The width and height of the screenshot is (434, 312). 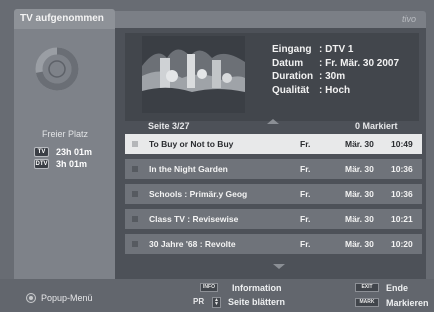 I want to click on value-date: : Fr. Mär. 30 2007, so click(x=359, y=63).